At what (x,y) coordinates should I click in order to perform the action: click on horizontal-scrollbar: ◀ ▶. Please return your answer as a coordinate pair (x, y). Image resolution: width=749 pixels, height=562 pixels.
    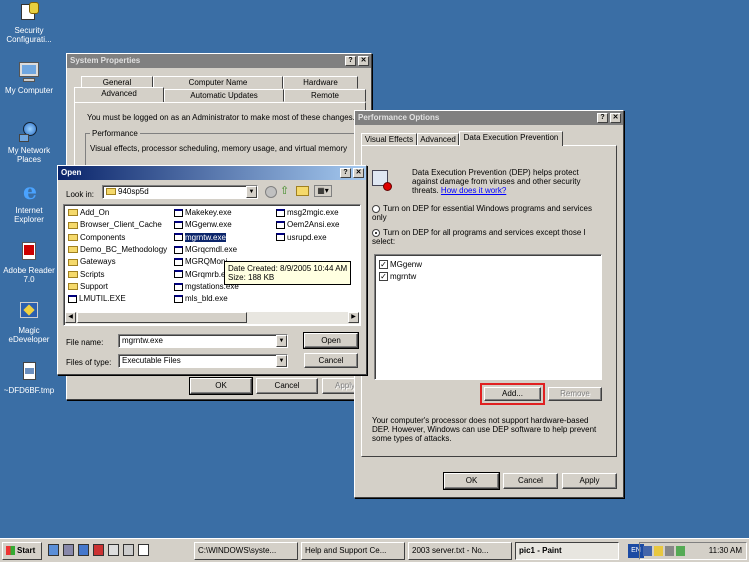
    Looking at the image, I should click on (212, 318).